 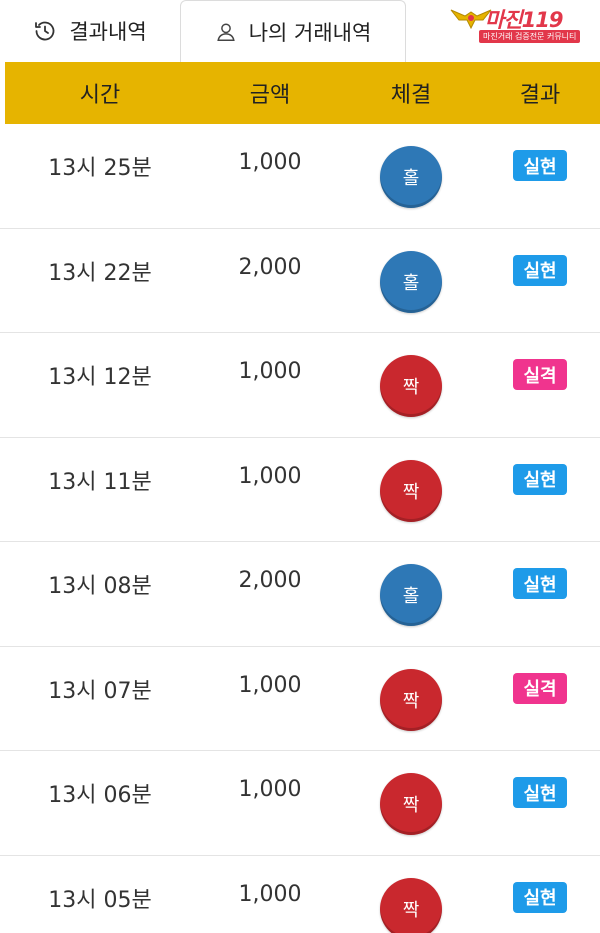 What do you see at coordinates (108, 32) in the screenshot?
I see `tab-result-history-label: 결과내역` at bounding box center [108, 32].